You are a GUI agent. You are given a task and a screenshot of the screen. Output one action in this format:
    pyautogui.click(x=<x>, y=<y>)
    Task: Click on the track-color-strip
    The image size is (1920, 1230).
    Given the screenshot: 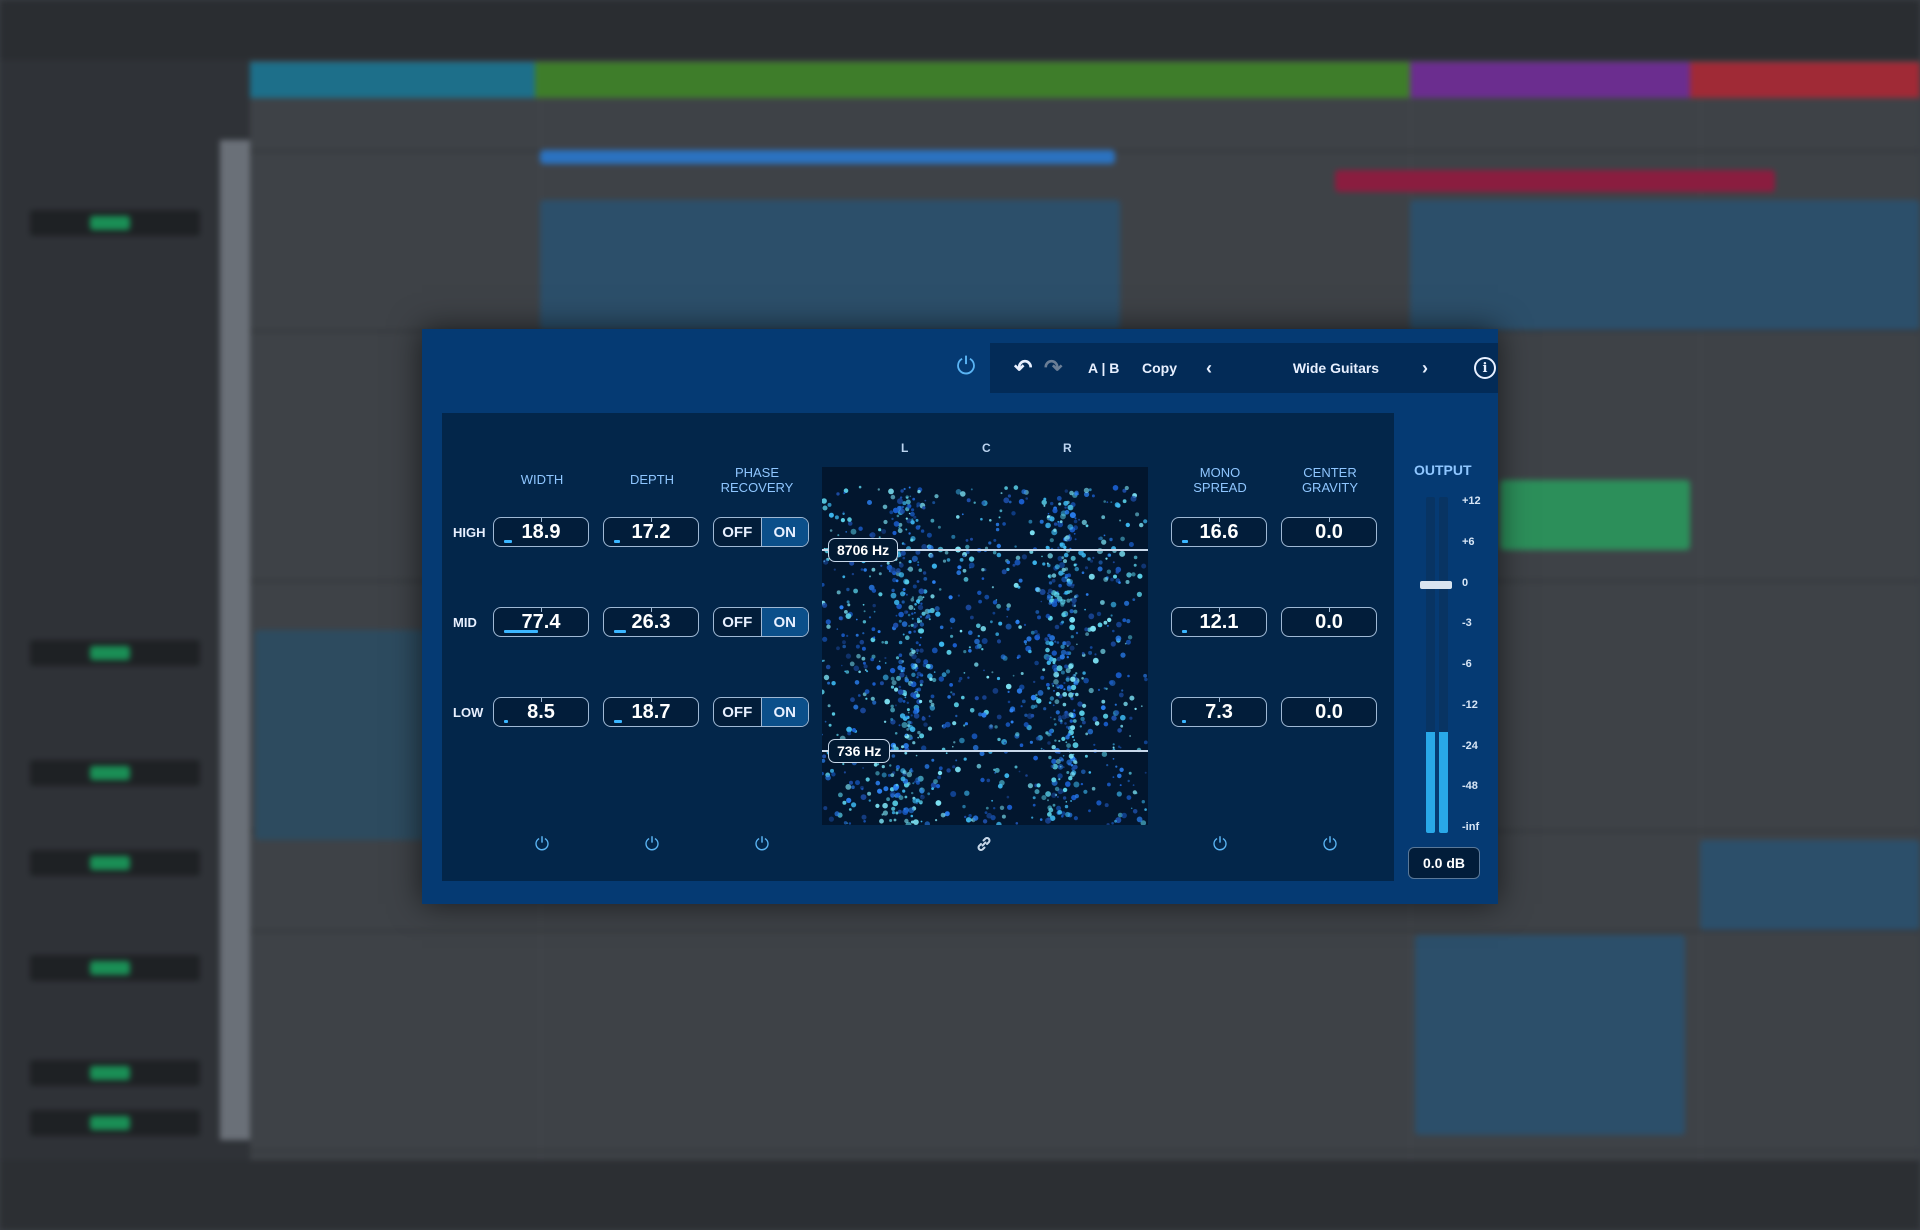 What is the action you would take?
    pyautogui.click(x=235, y=640)
    